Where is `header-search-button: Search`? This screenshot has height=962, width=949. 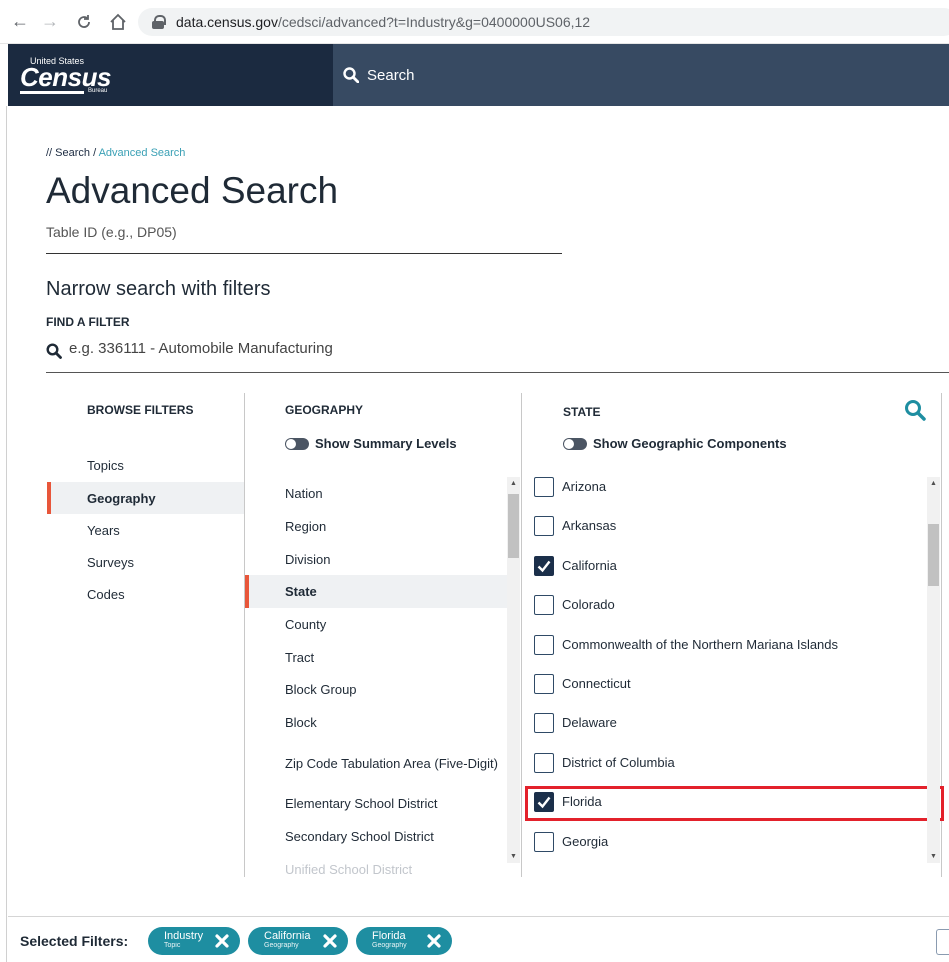
header-search-button: Search is located at coordinates (379, 75).